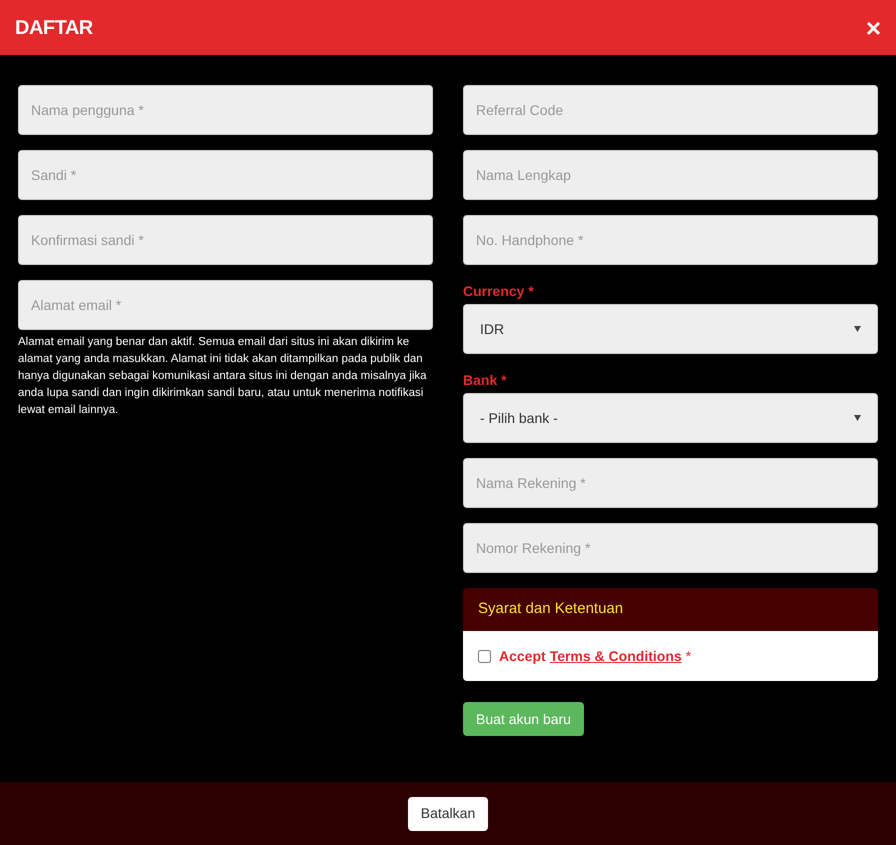  What do you see at coordinates (499, 291) in the screenshot?
I see `field-label: Currency *` at bounding box center [499, 291].